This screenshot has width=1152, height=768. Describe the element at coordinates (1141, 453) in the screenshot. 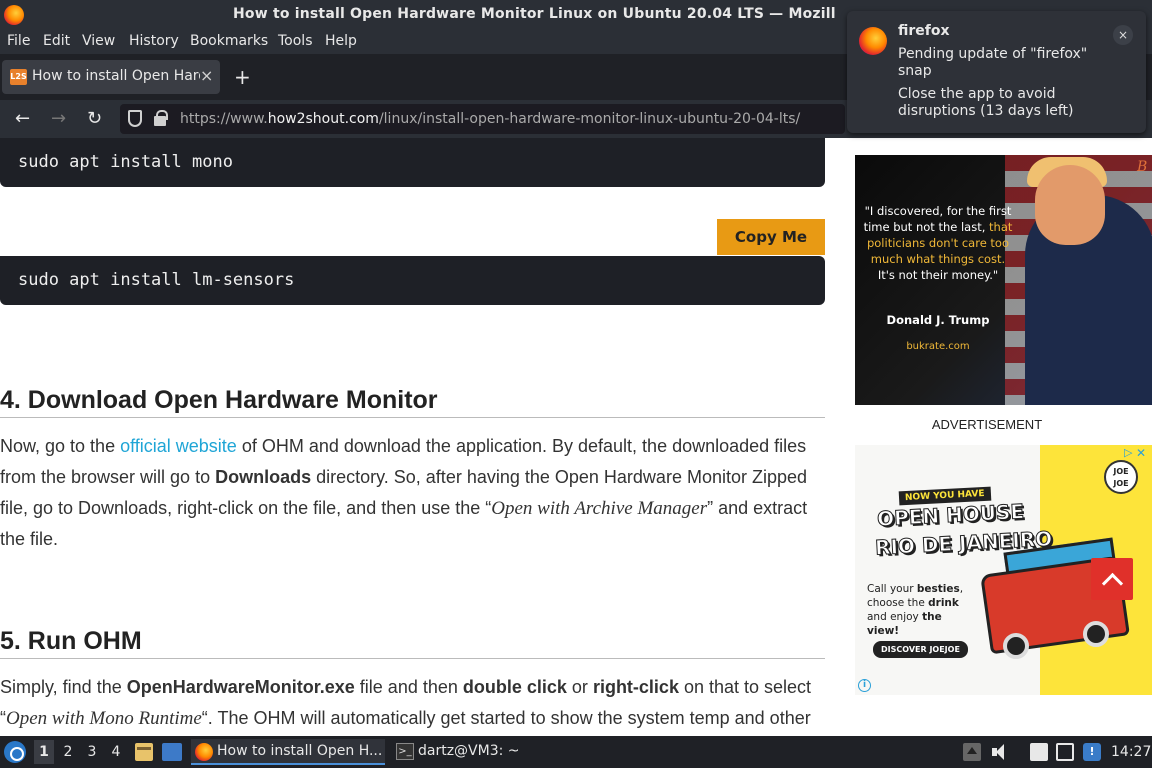

I see `ad-close-icon: ✕` at that location.